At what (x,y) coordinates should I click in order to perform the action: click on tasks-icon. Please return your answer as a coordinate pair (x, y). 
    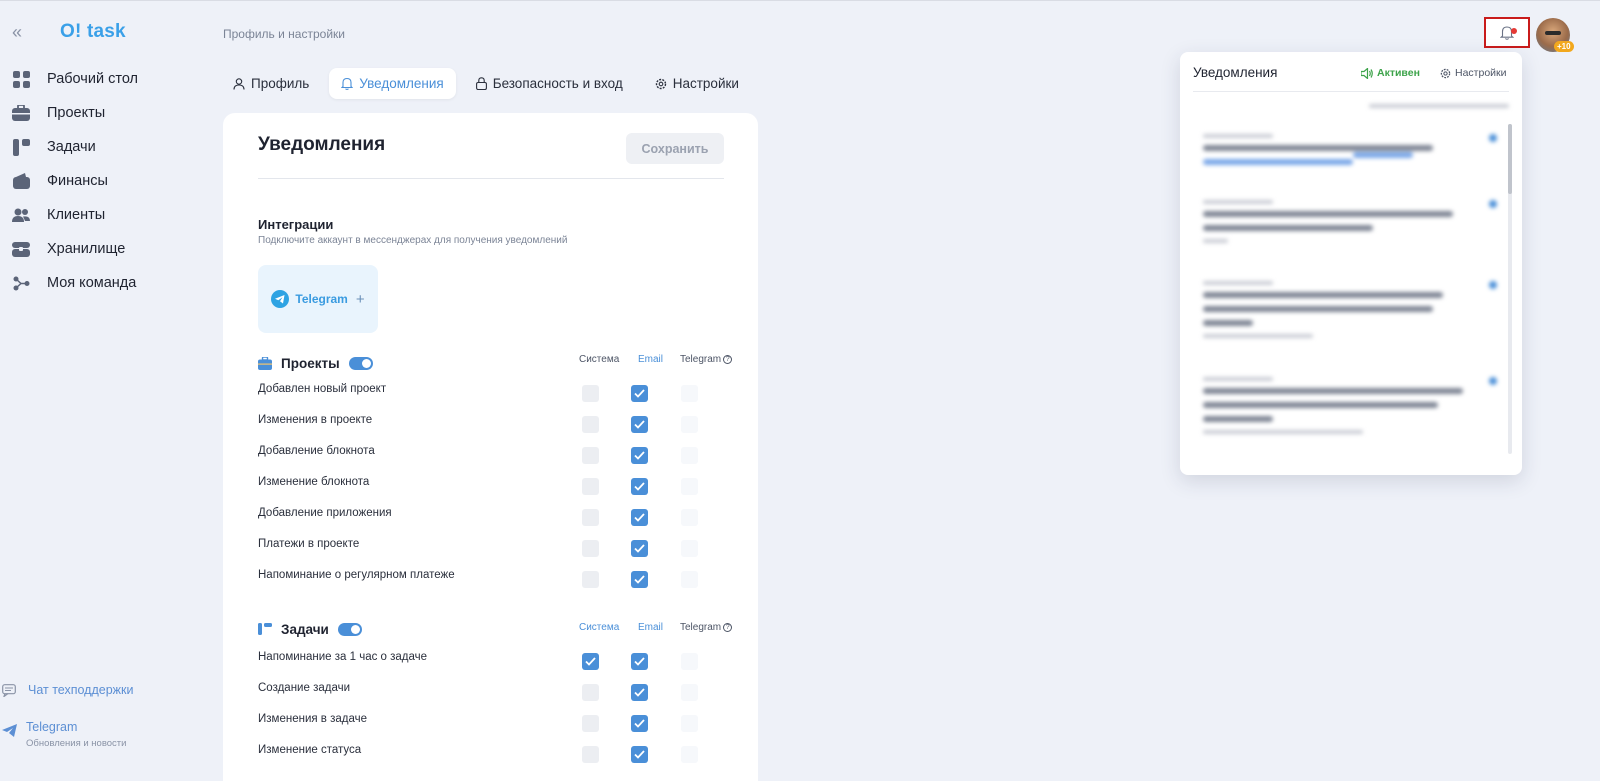
    Looking at the image, I should click on (265, 629).